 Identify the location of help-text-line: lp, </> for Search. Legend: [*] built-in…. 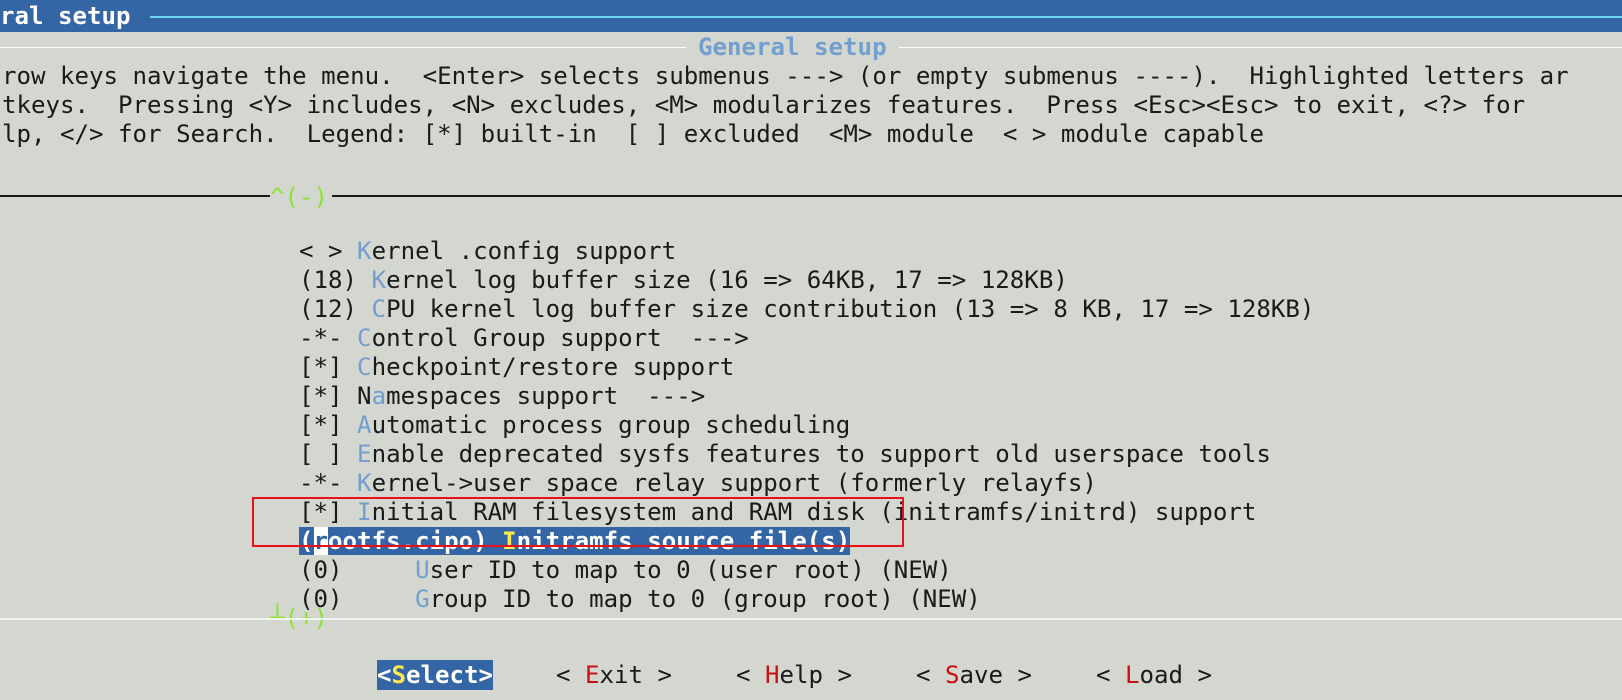
(633, 134).